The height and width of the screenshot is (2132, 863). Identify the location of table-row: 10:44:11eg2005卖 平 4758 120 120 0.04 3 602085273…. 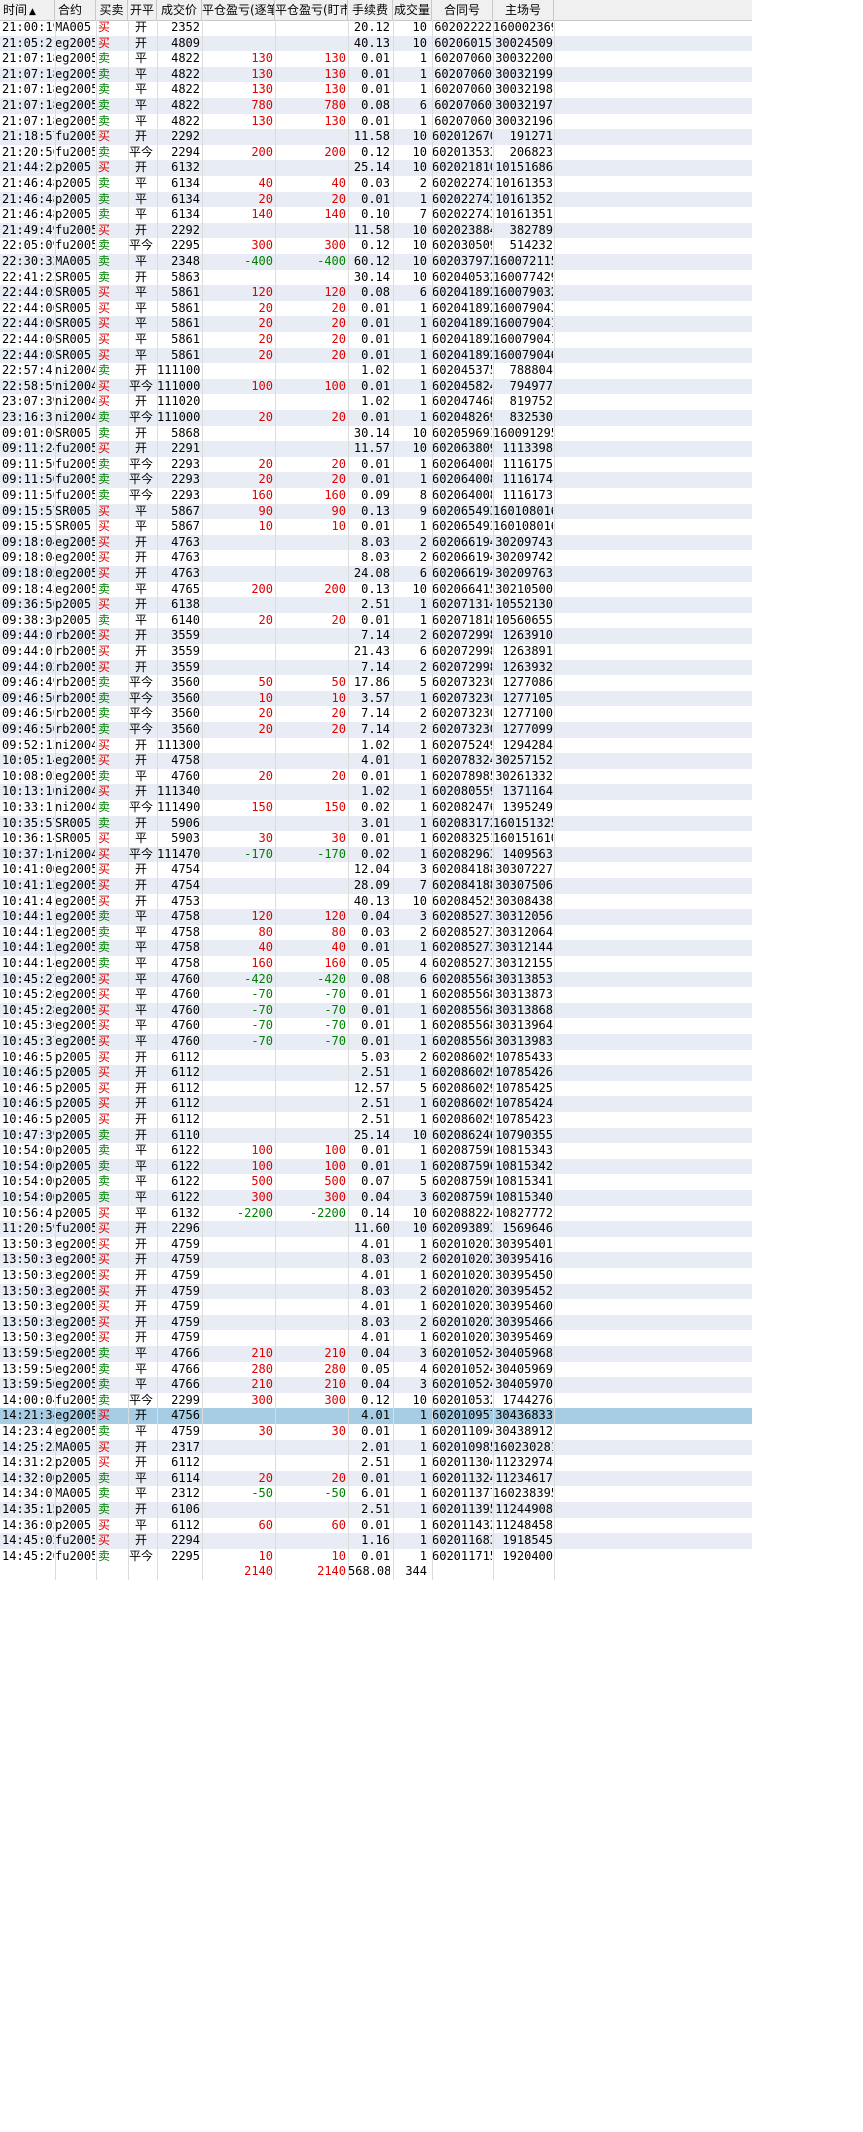
(376, 917).